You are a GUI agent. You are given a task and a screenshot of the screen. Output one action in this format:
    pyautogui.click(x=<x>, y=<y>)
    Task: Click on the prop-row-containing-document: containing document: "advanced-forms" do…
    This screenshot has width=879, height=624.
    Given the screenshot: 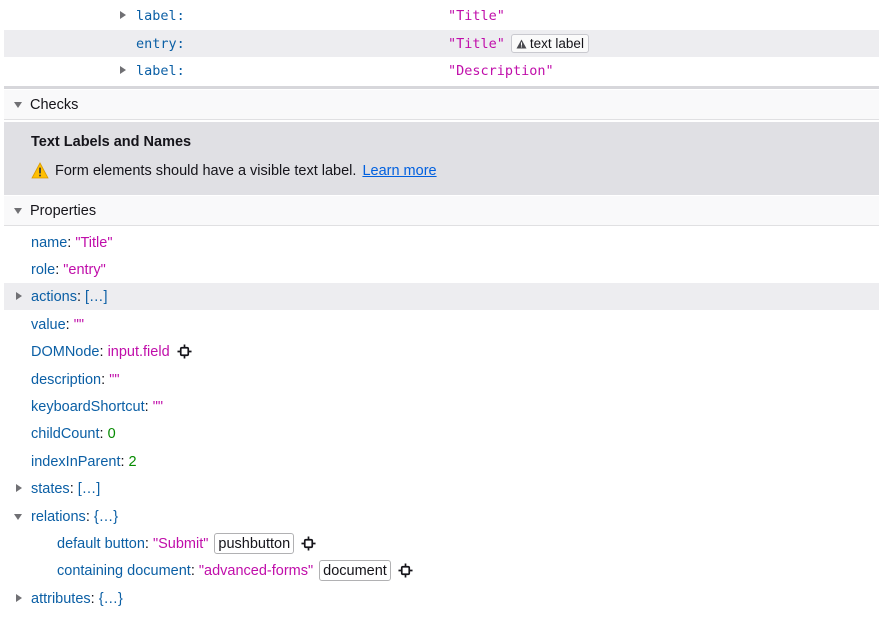 What is the action you would take?
    pyautogui.click(x=441, y=570)
    